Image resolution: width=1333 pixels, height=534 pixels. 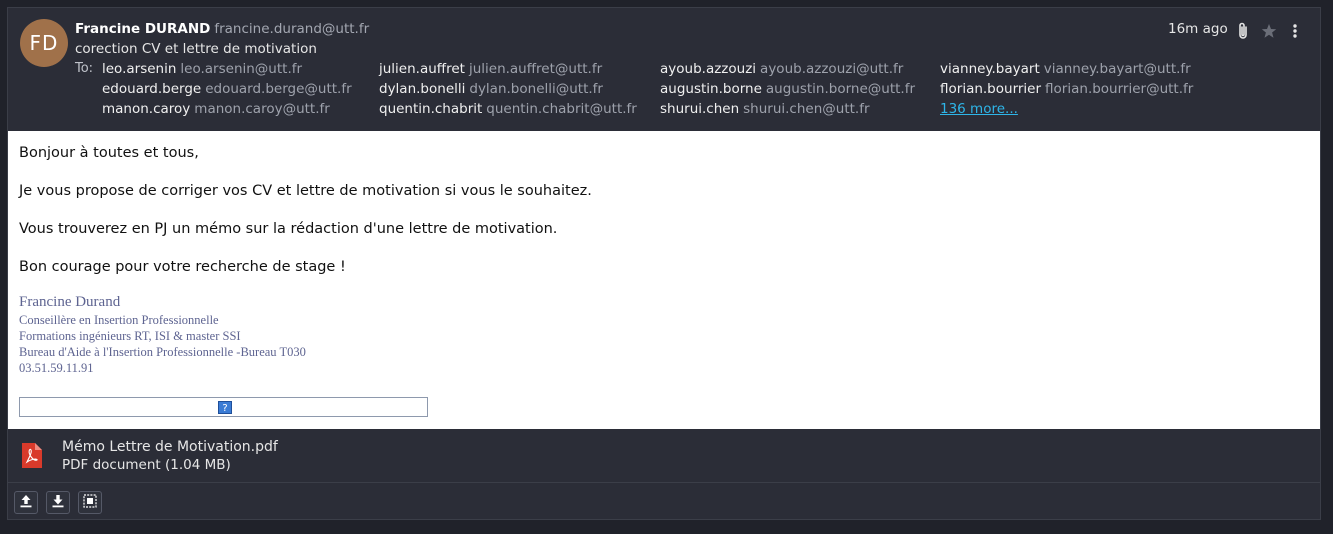 What do you see at coordinates (422, 89) in the screenshot?
I see `recipient-name: dylan.bonelli` at bounding box center [422, 89].